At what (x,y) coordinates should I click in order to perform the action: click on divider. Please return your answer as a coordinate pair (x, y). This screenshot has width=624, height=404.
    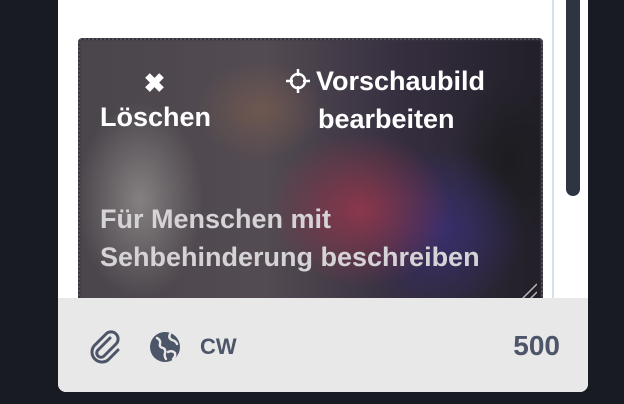
    Looking at the image, I should click on (553, 149).